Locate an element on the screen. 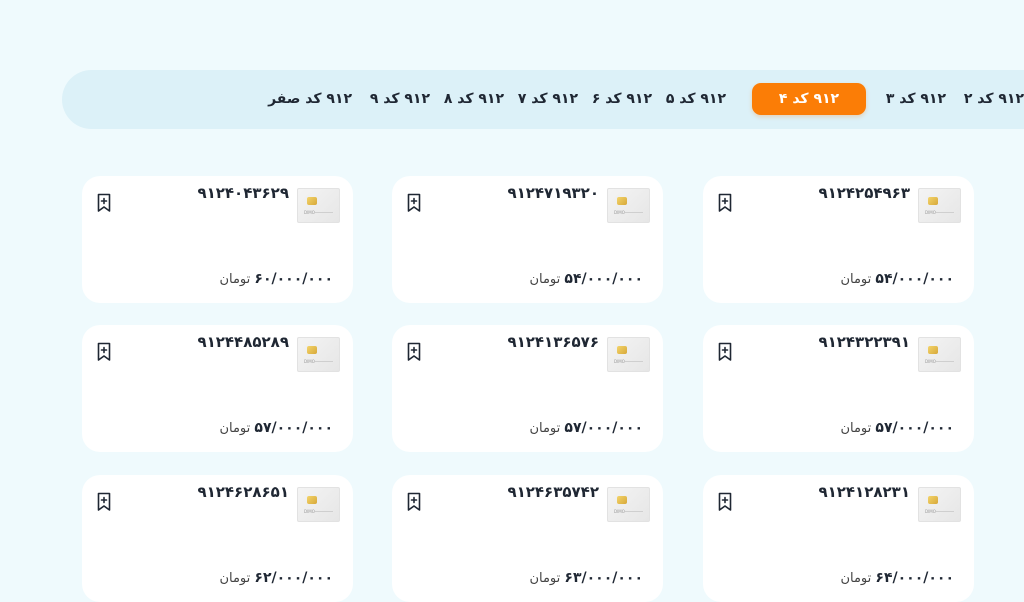 Image resolution: width=1024 pixels, height=602 pixels. number-card: DIMO ۹۱۲۴۳۲۲۳۹۱ ۵۷/۰۰۰/۰۰۰ تومان is located at coordinates (838, 388).